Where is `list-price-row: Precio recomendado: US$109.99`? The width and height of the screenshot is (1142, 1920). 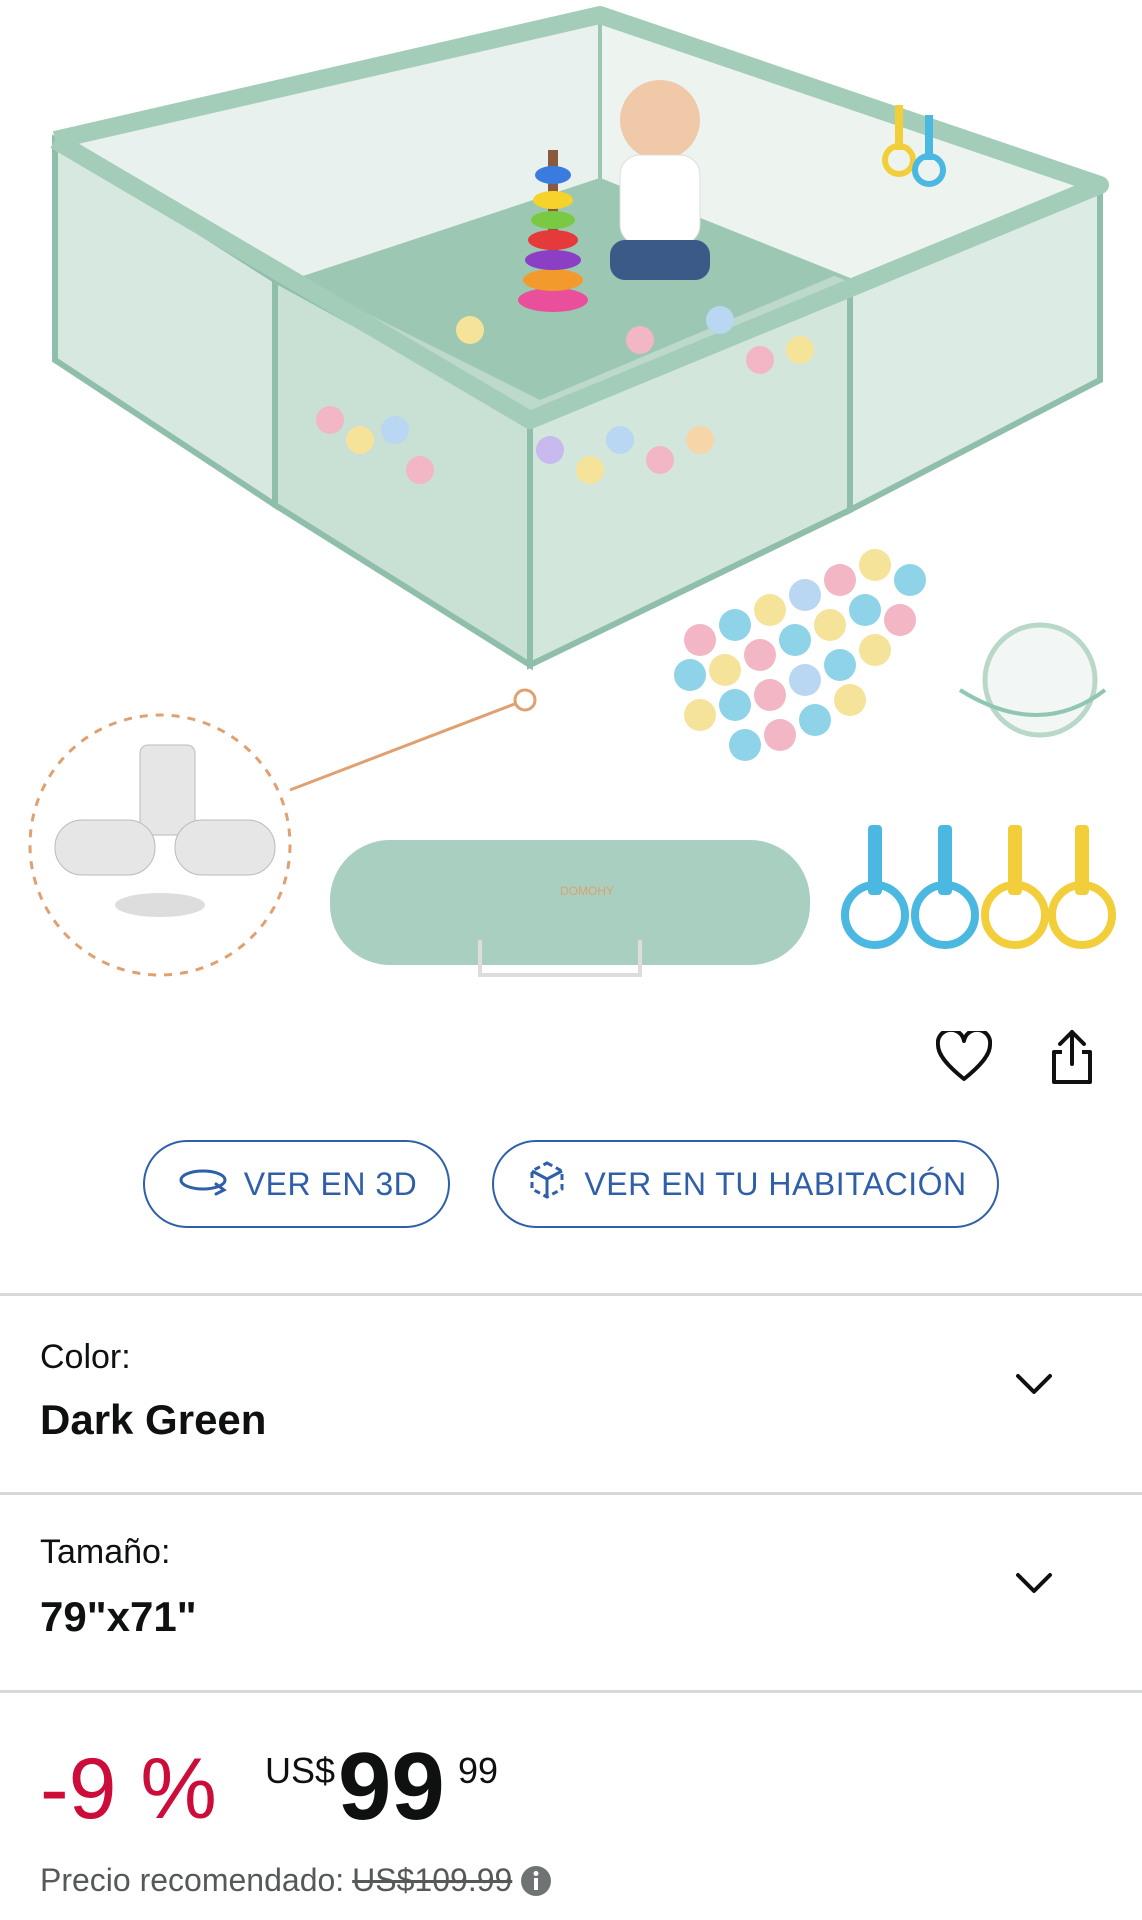 list-price-row: Precio recomendado: US$109.99 is located at coordinates (296, 1880).